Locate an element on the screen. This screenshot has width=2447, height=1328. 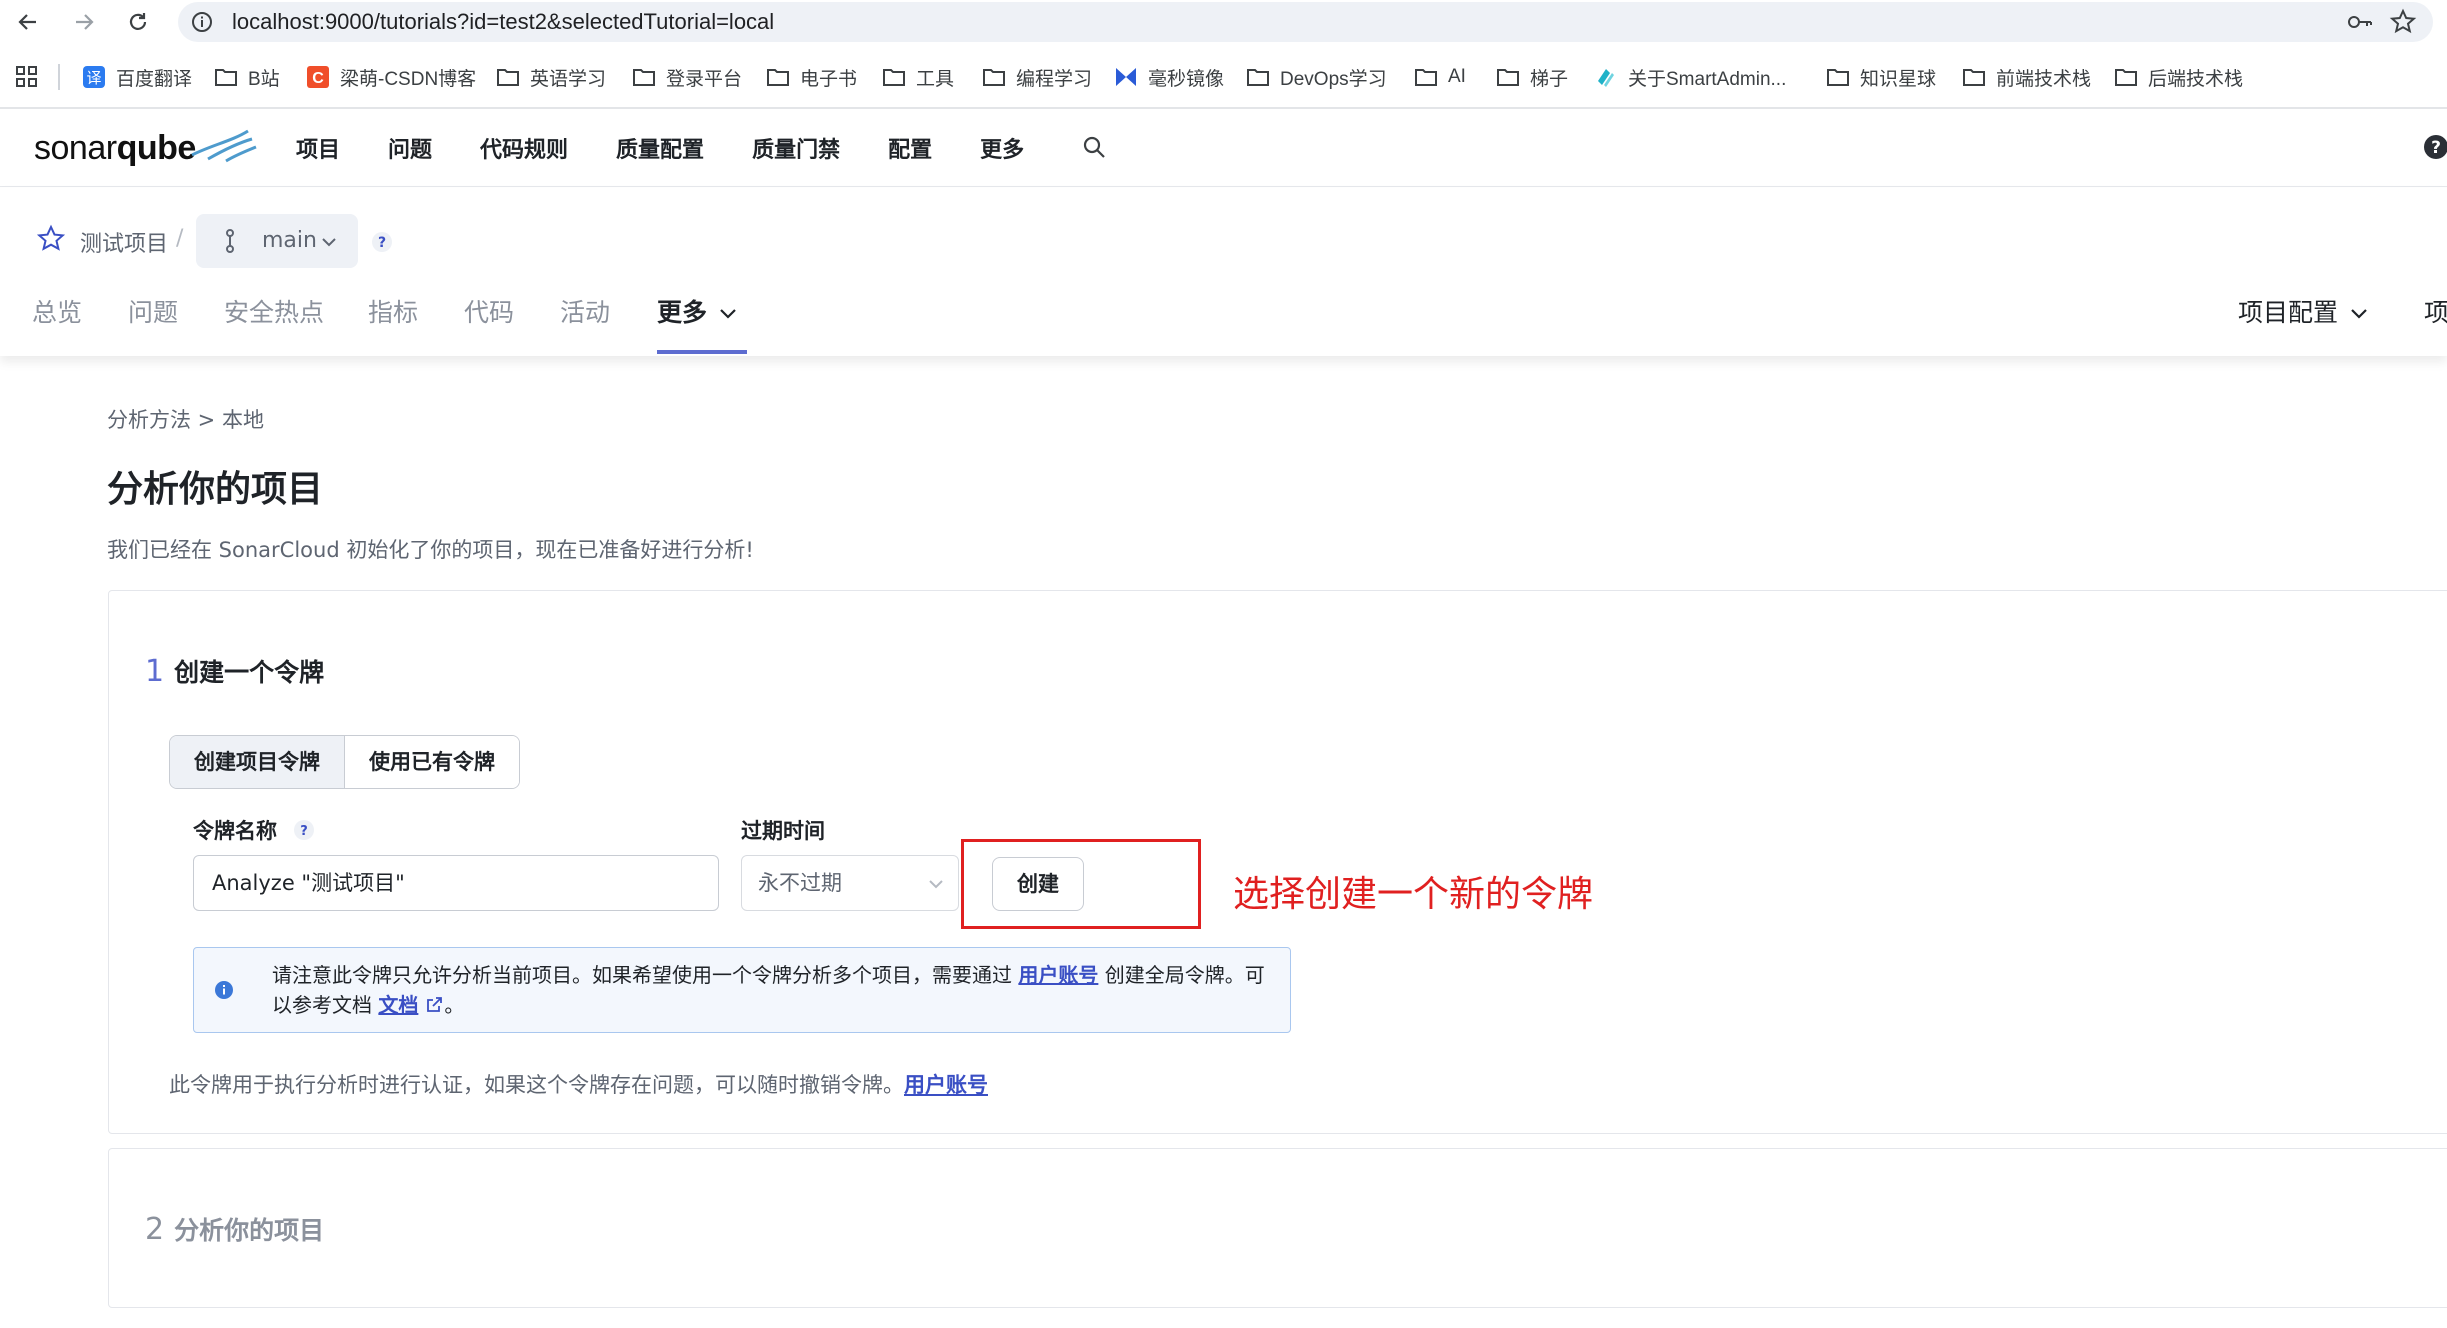
bookmark-folder: 知识星球 is located at coordinates (1881, 77).